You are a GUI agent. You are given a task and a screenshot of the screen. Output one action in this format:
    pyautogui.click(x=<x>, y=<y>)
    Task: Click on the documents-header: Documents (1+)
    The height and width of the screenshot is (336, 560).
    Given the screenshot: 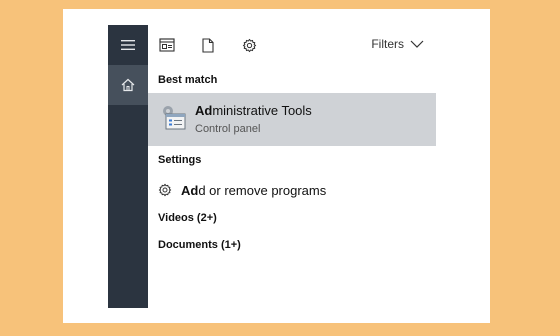 What is the action you would take?
    pyautogui.click(x=199, y=245)
    